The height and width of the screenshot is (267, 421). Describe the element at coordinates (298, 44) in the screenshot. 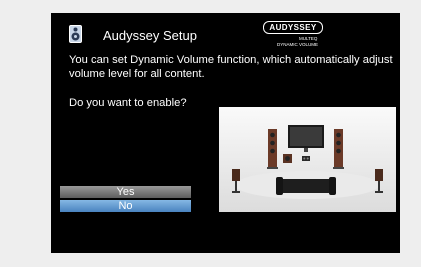

I see `logo-line2: DYNAMIC VOLUME` at that location.